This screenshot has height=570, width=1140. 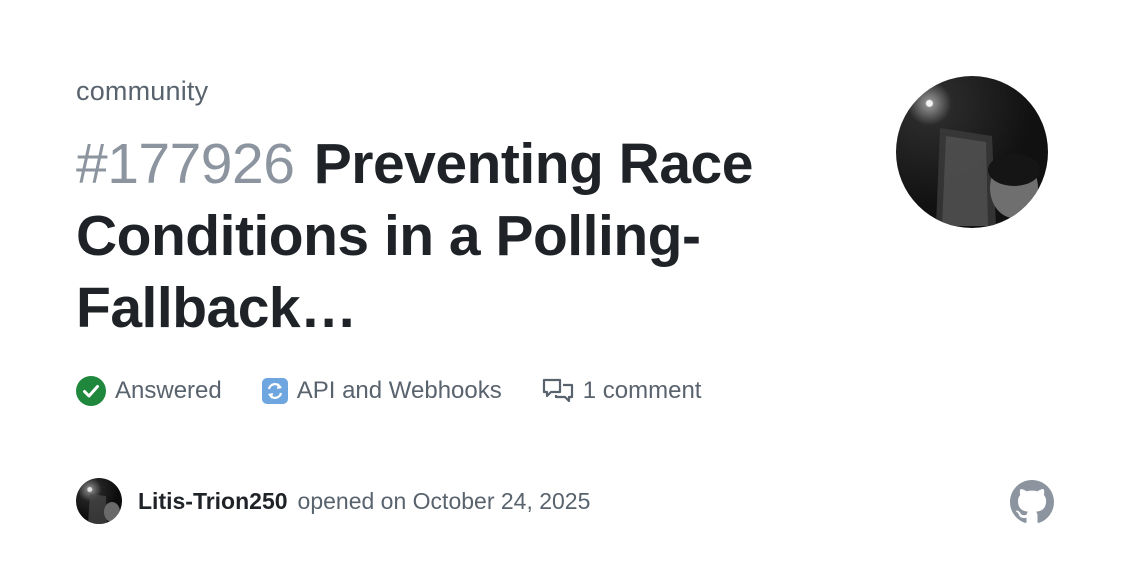 I want to click on github-logo-icon, so click(x=1032, y=501).